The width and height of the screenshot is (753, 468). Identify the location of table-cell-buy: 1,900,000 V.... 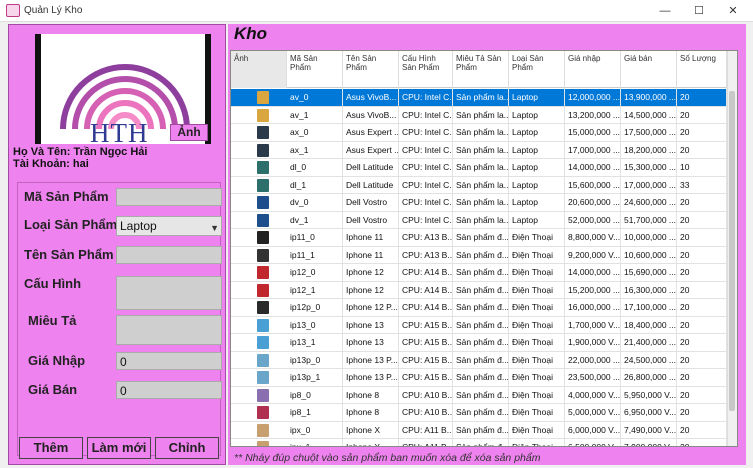
(593, 342).